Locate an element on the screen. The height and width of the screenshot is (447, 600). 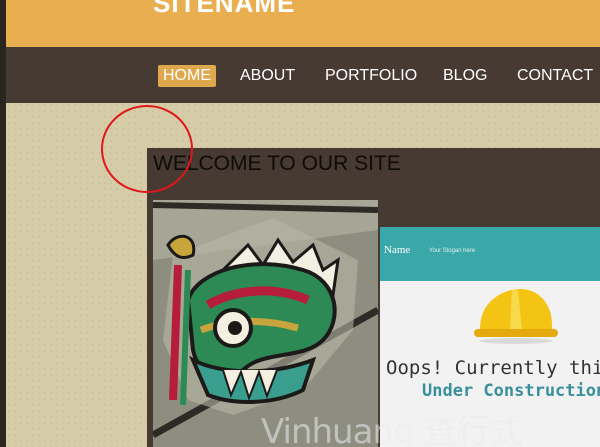
highlight-circle is located at coordinates (147, 149).